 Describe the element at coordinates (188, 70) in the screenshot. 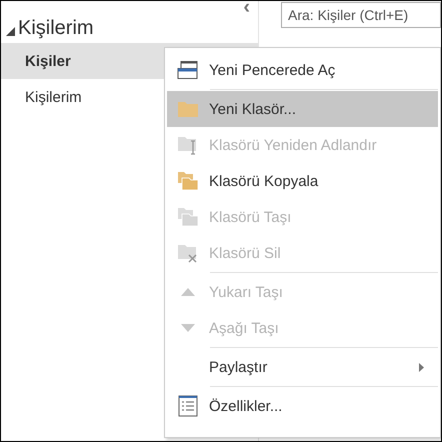

I see `windows-icon` at that location.